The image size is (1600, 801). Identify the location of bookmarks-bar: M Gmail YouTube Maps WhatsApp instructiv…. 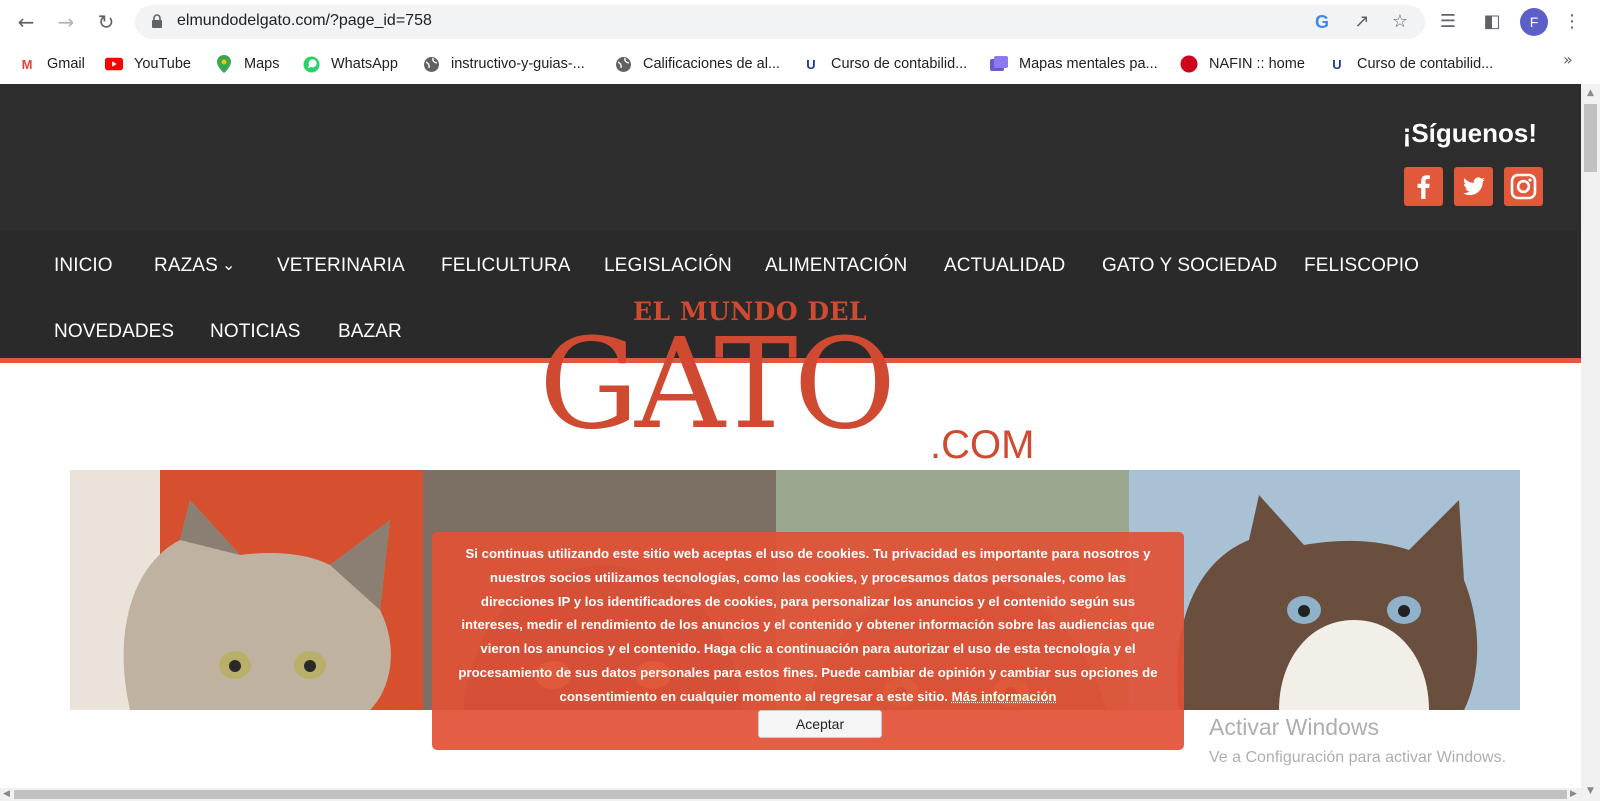
(800, 64).